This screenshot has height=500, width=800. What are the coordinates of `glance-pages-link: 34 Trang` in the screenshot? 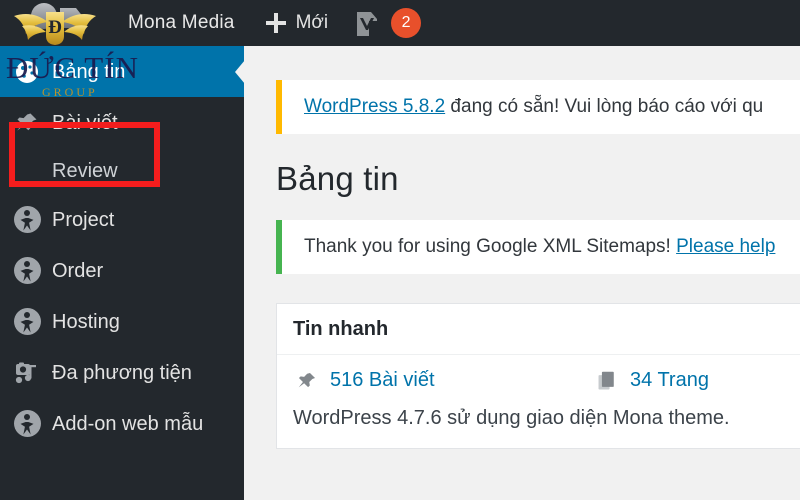 It's located at (651, 380).